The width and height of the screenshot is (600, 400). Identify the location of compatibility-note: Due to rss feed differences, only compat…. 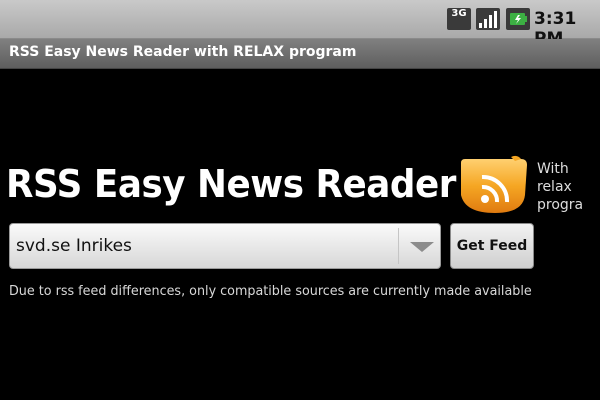
(270, 291).